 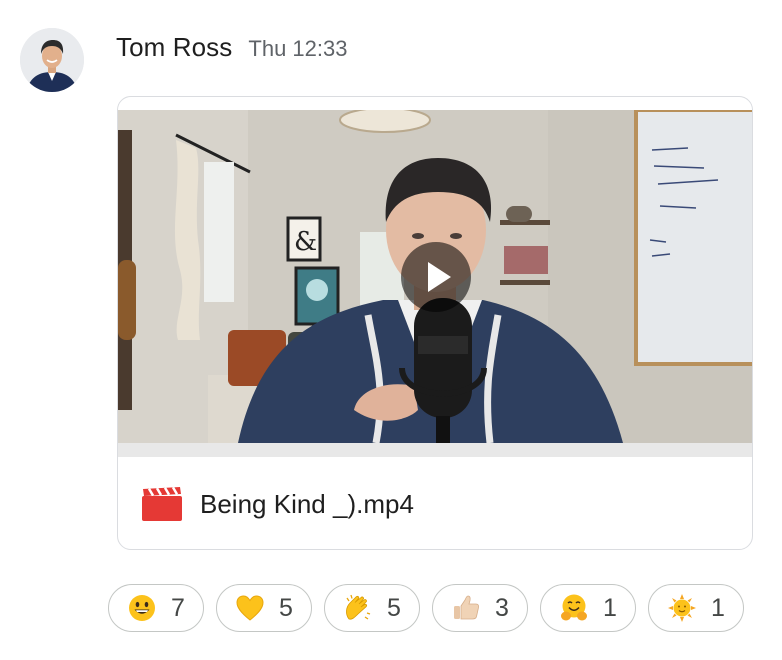 What do you see at coordinates (307, 504) in the screenshot?
I see `attachment-file-name: Being Kind _).mp4` at bounding box center [307, 504].